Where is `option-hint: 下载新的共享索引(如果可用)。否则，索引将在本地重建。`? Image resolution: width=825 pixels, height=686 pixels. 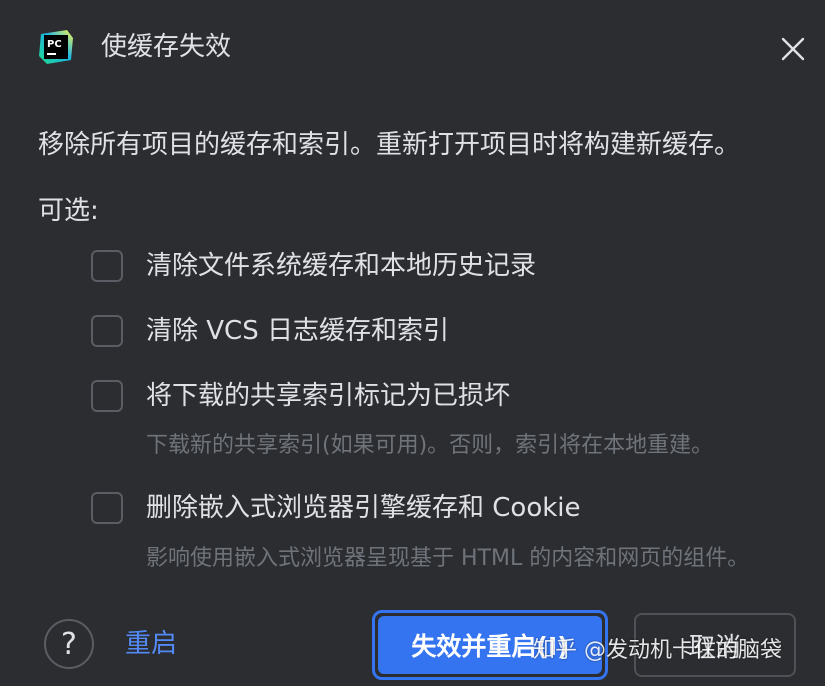
option-hint: 下载新的共享索引(如果可用)。否则，索引将在本地重建。 is located at coordinates (430, 445).